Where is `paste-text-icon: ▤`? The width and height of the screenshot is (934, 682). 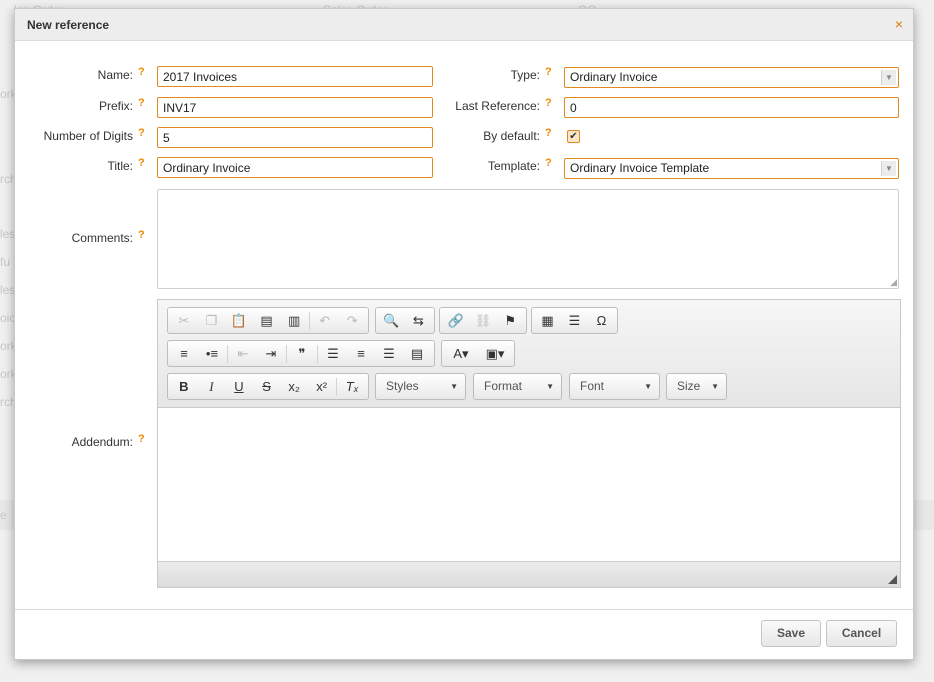
paste-text-icon: ▤ is located at coordinates (267, 321).